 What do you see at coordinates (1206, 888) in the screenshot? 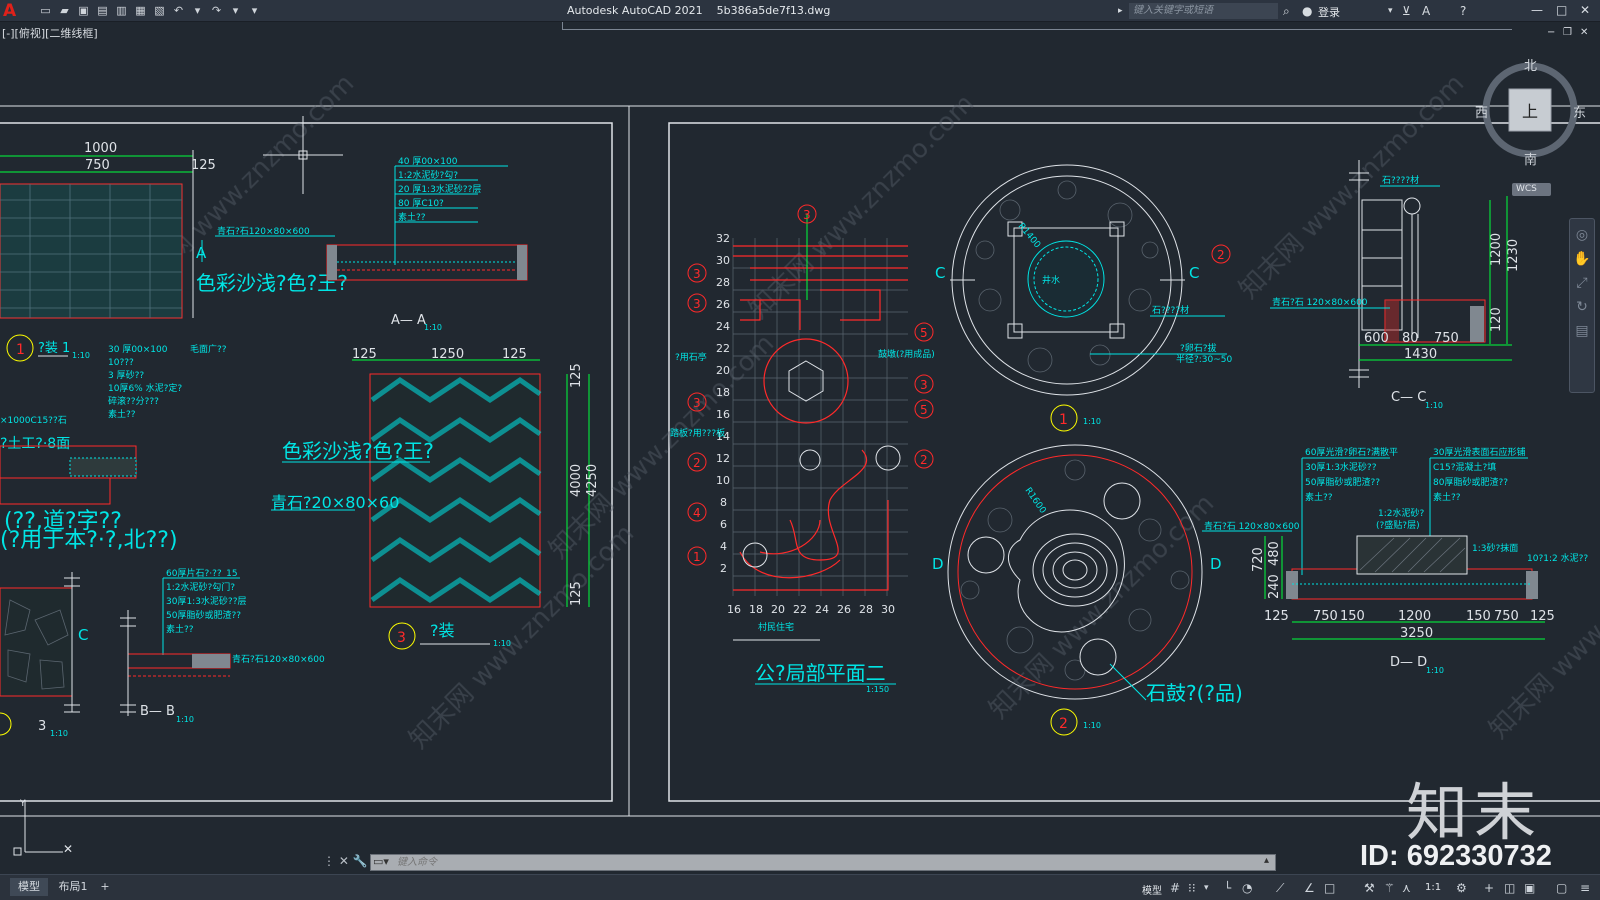
I see `snap-dropdown-icon: ▾` at bounding box center [1206, 888].